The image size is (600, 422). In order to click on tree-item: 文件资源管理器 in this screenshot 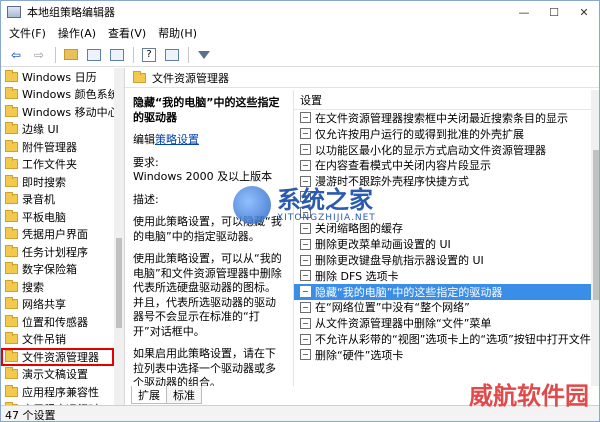, I will do `click(57, 357)`.